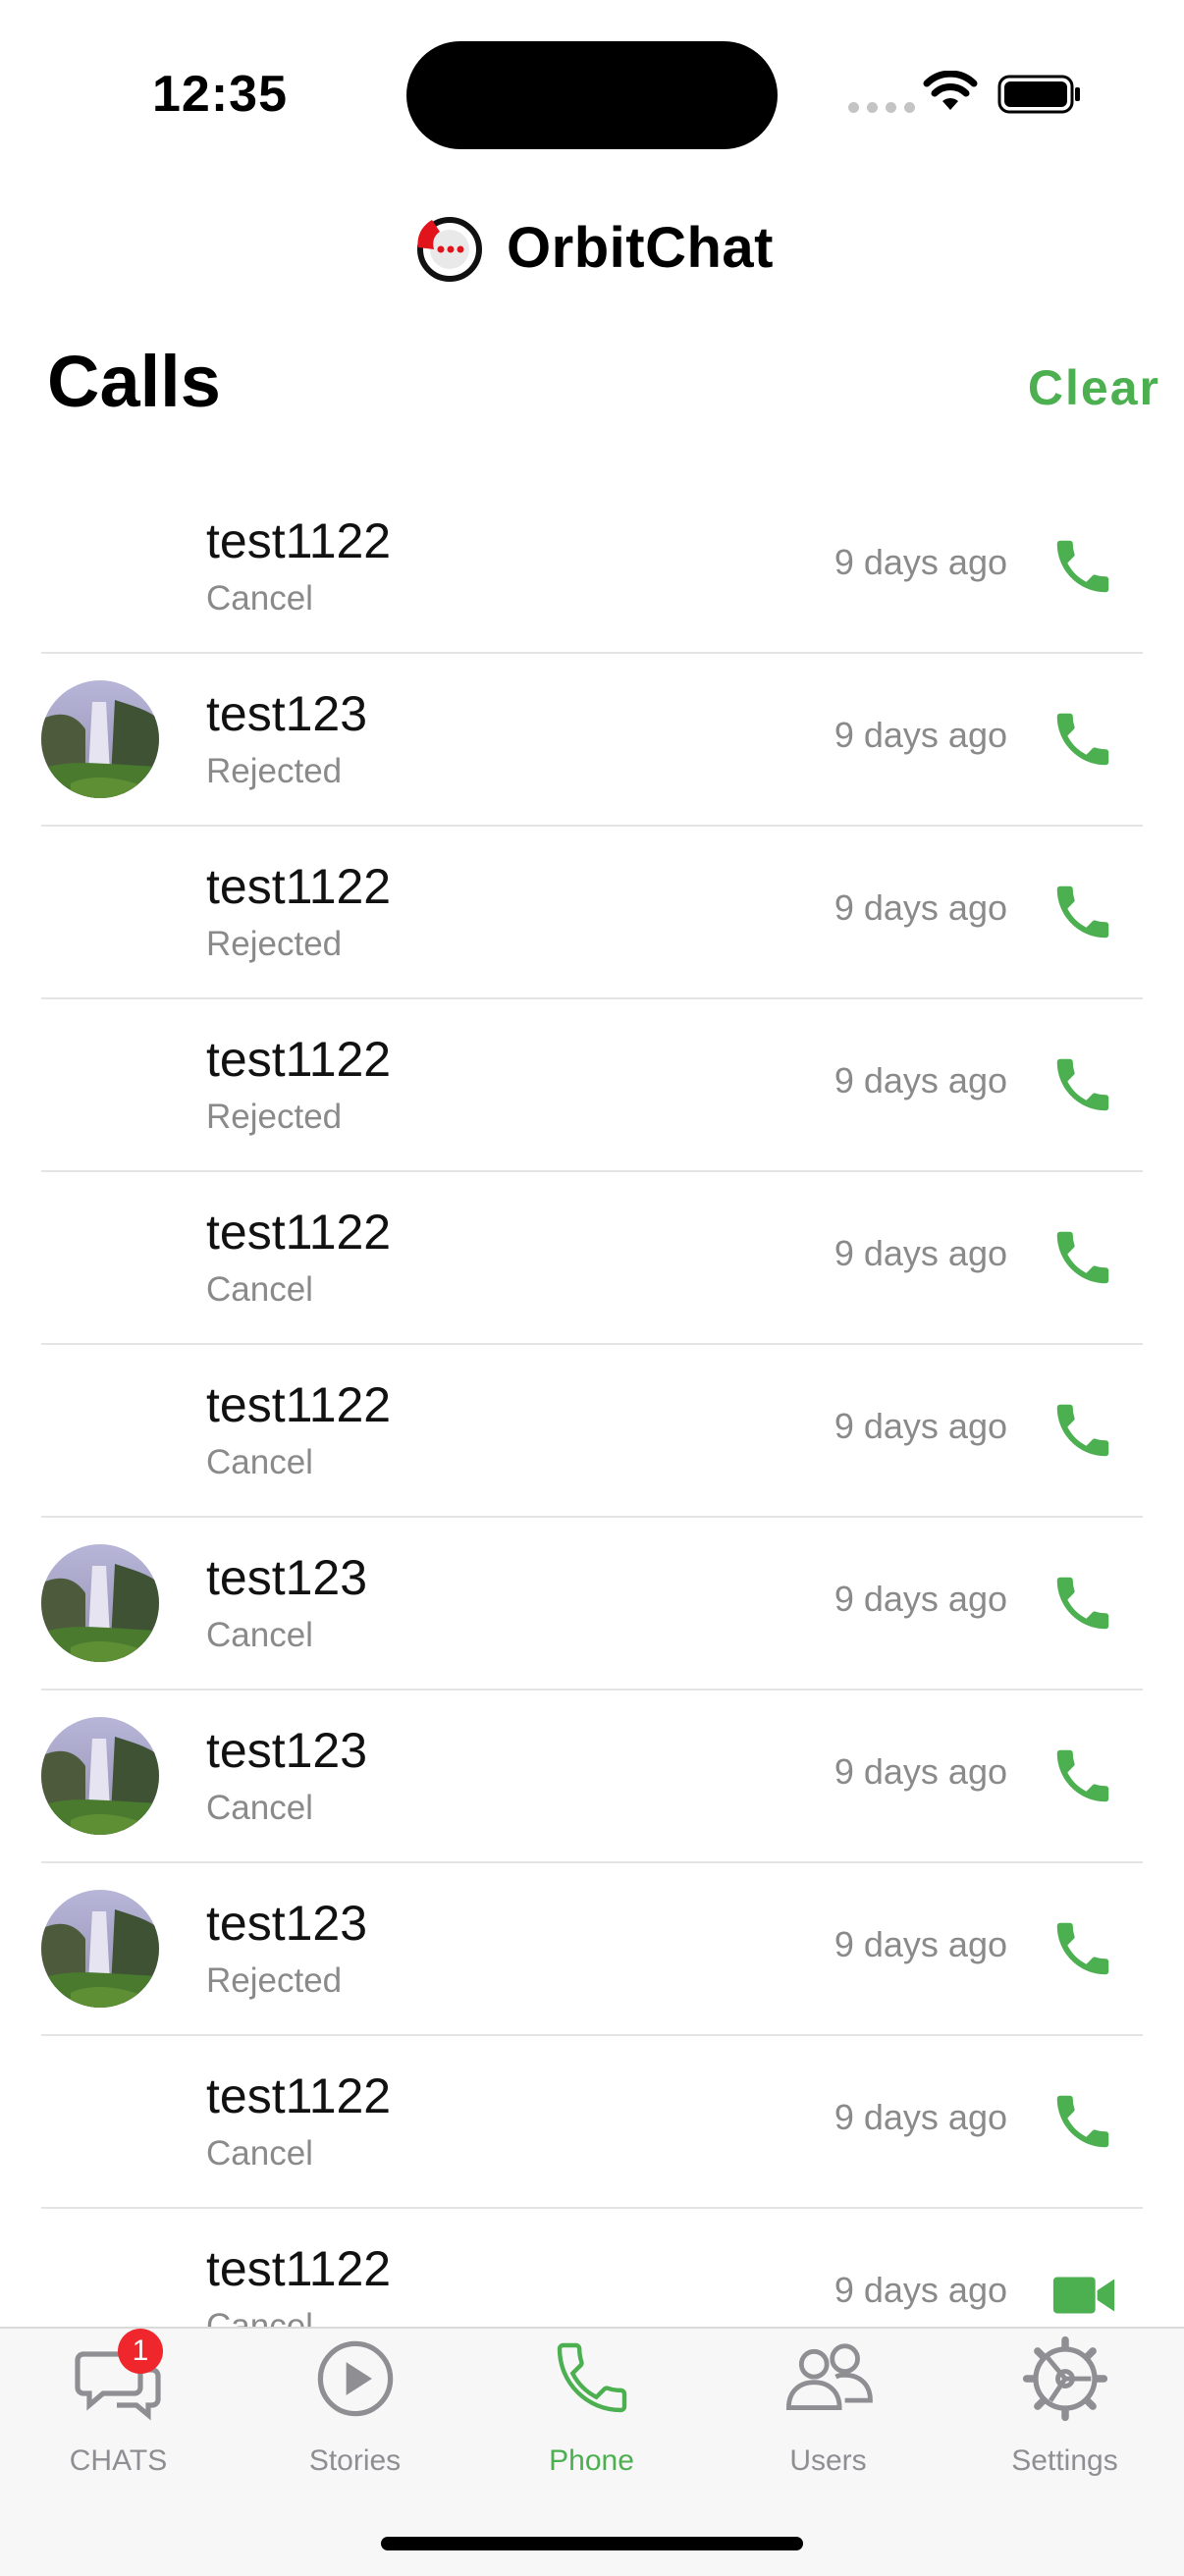 This screenshot has width=1184, height=2576. Describe the element at coordinates (1064, 2417) in the screenshot. I see `tab-settings: Settings` at that location.